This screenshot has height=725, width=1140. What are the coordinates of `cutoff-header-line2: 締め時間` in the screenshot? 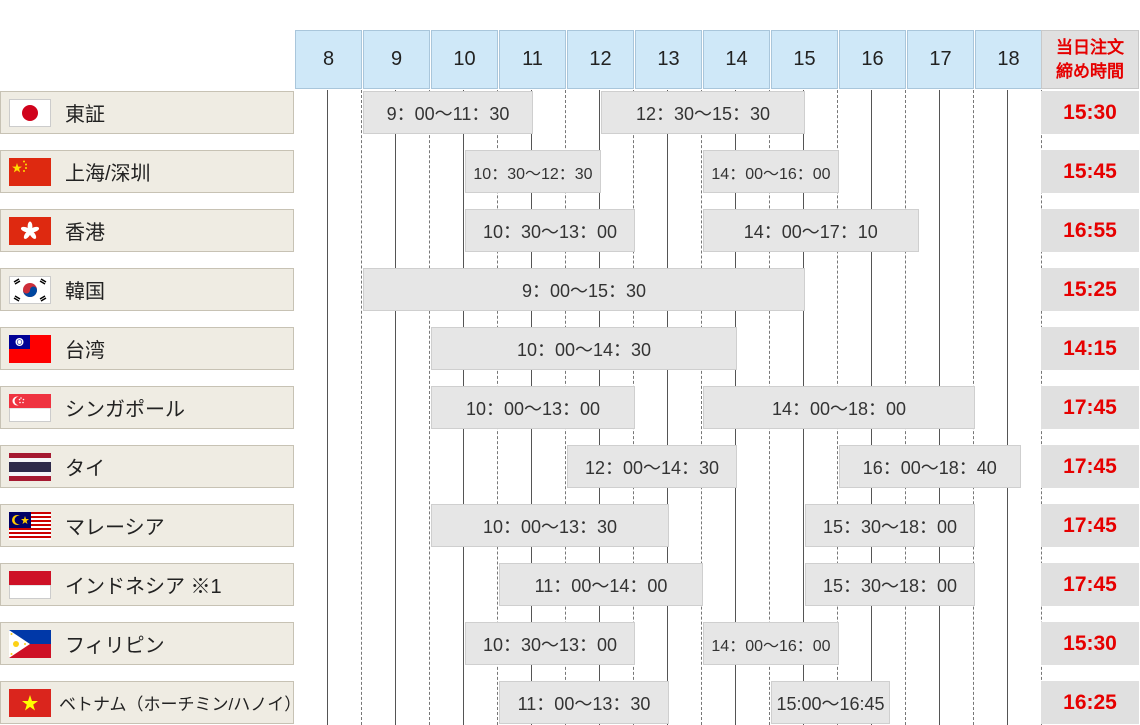 It's located at (1090, 71).